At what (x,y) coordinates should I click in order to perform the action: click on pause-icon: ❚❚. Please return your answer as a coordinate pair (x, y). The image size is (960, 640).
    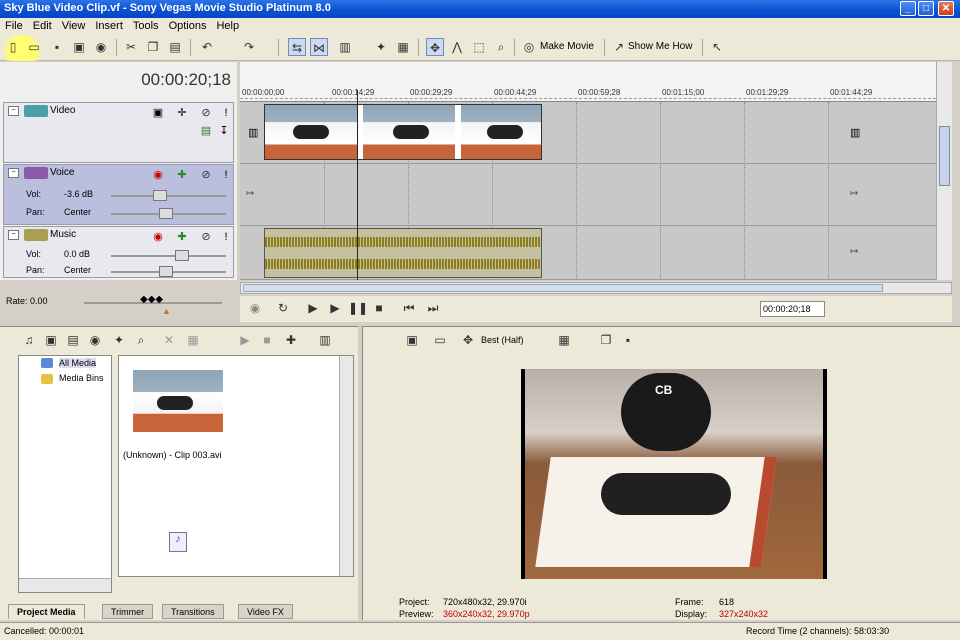
    Looking at the image, I should click on (358, 308).